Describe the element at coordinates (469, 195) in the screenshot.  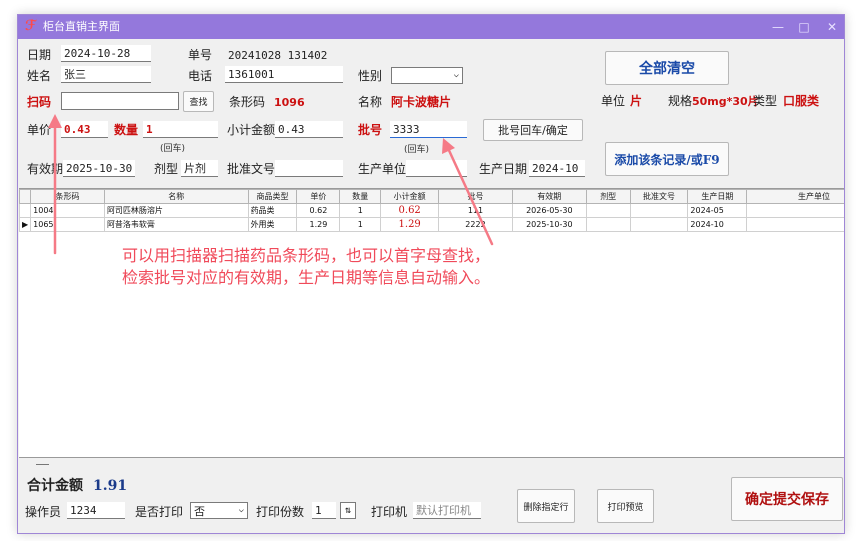
I see `arrow-to-batch` at that location.